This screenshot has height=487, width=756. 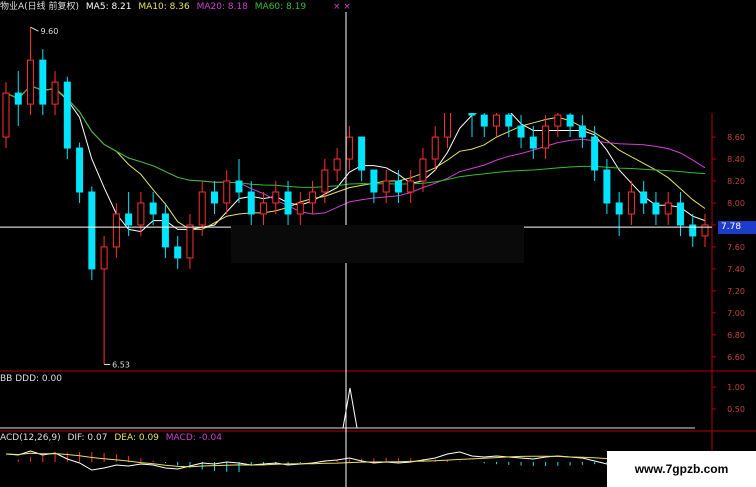 I want to click on dif-line, so click(x=355, y=460).